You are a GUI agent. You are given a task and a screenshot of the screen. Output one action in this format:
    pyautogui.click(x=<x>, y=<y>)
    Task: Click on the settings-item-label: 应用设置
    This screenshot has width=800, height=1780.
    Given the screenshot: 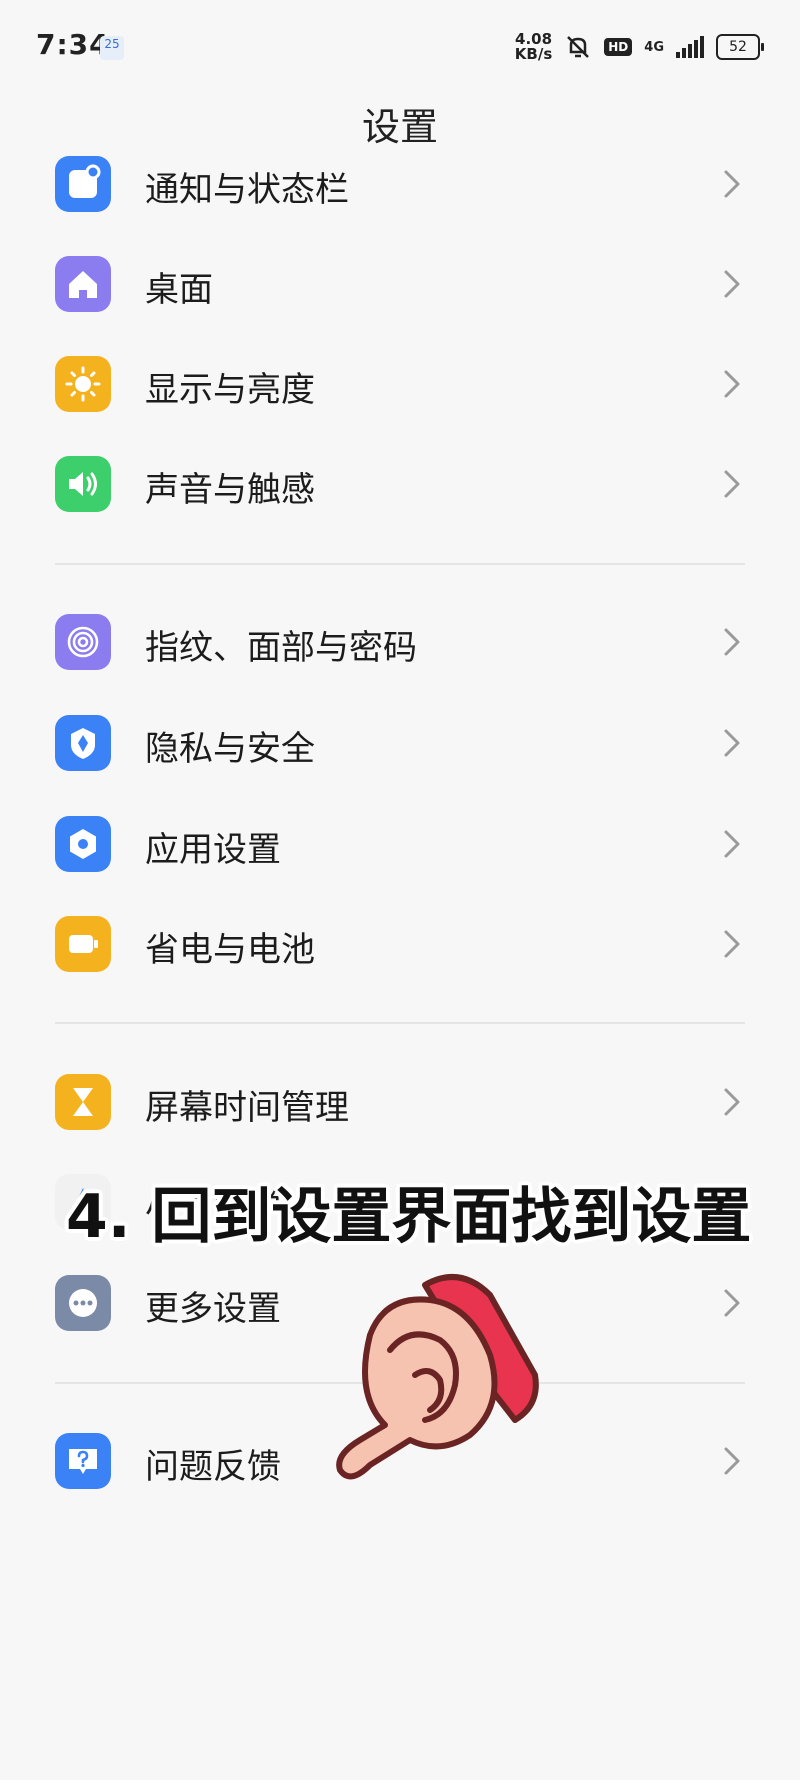 What is the action you would take?
    pyautogui.click(x=213, y=850)
    